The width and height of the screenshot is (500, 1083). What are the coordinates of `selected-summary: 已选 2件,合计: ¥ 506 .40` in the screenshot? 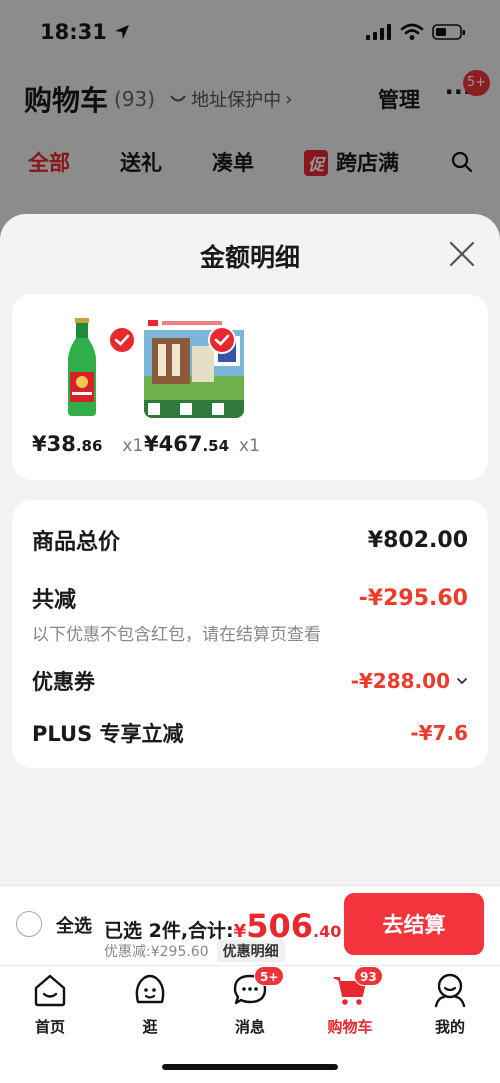 It's located at (222, 926).